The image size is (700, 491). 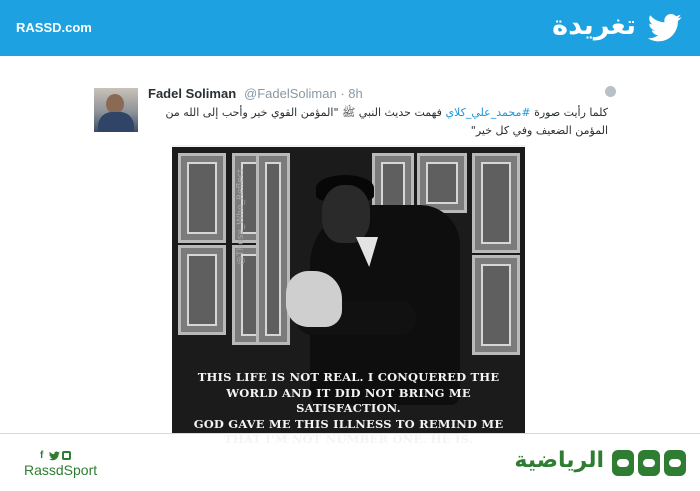 I want to click on instagram-icon, so click(x=66, y=455).